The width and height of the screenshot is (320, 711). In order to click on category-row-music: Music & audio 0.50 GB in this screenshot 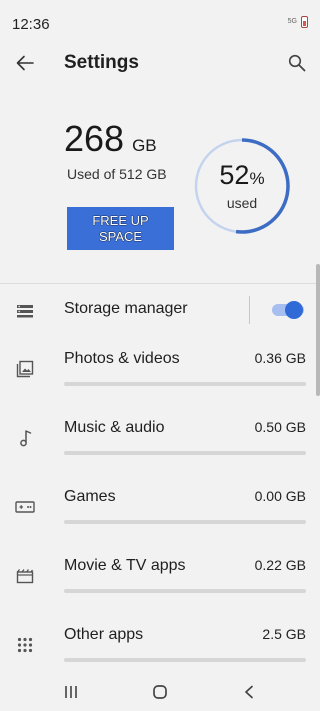, I will do `click(160, 435)`.